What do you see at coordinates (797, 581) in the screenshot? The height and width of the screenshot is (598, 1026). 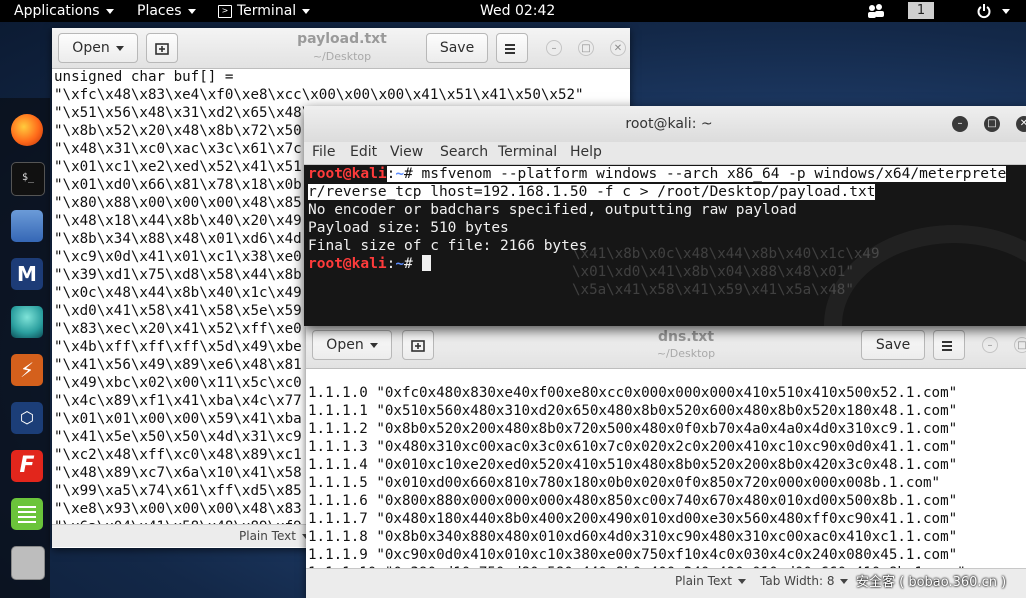 I see `tab-width-label: Tab Width: 8` at bounding box center [797, 581].